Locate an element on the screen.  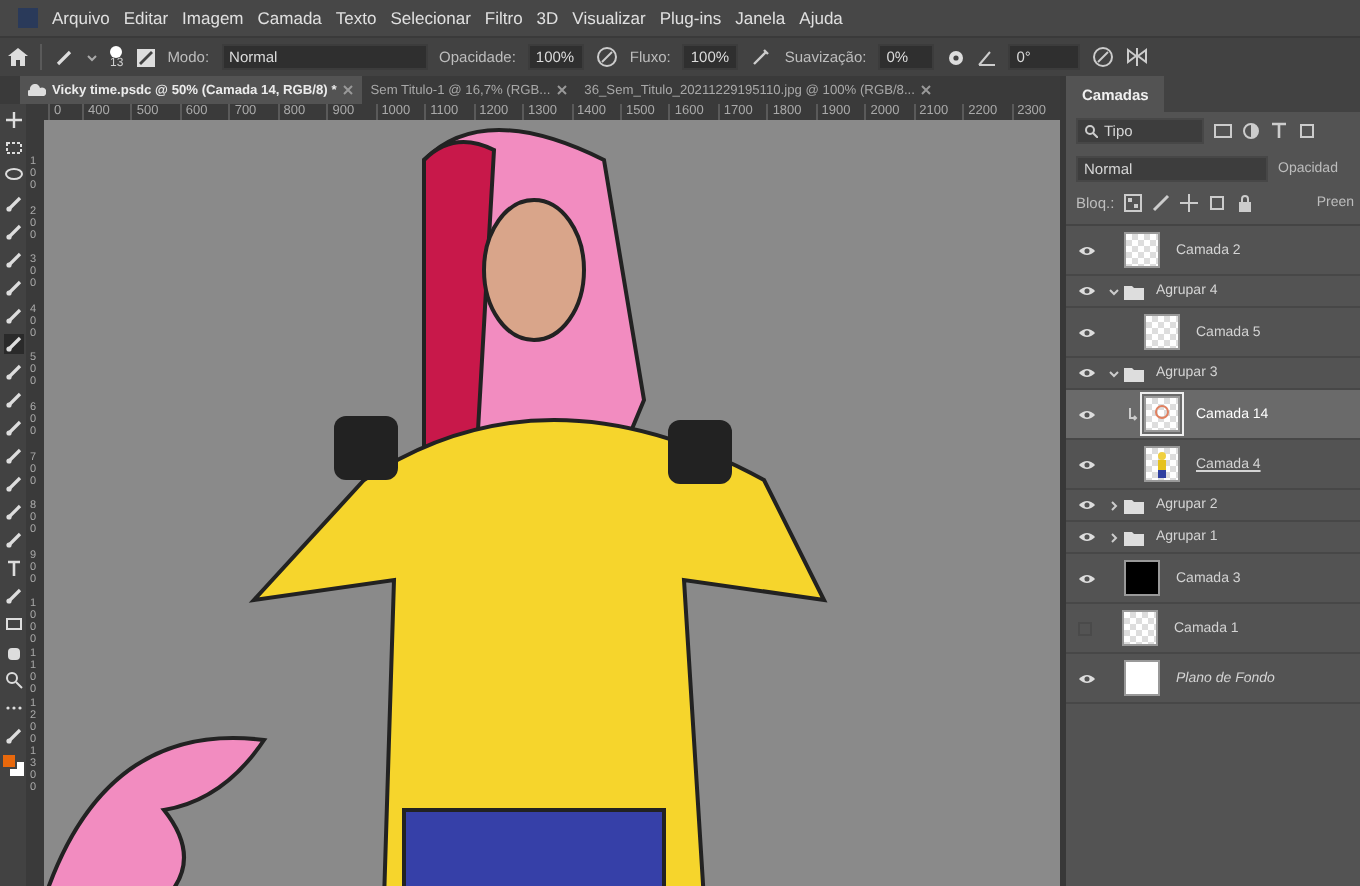
artboard-icon is located at coordinates (1217, 203).